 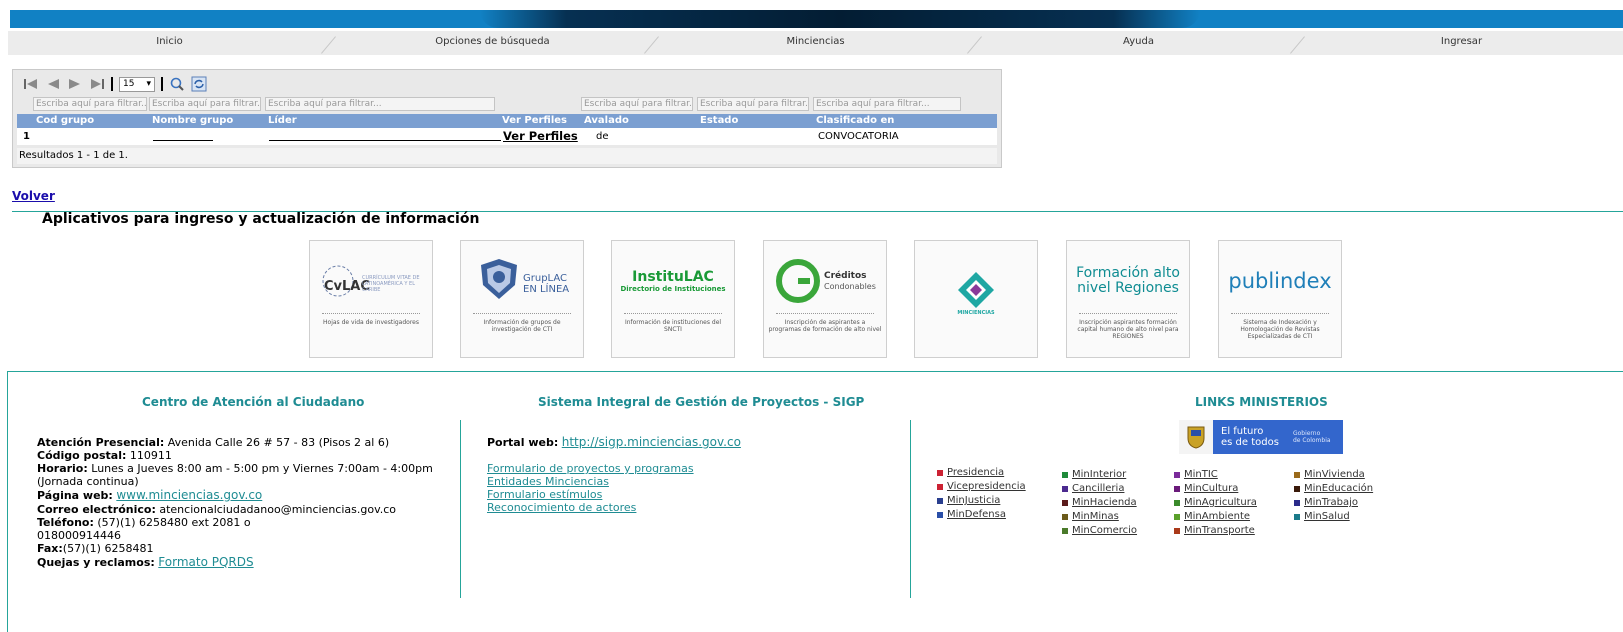 What do you see at coordinates (62, 468) in the screenshot?
I see `horario-label: Horario:` at bounding box center [62, 468].